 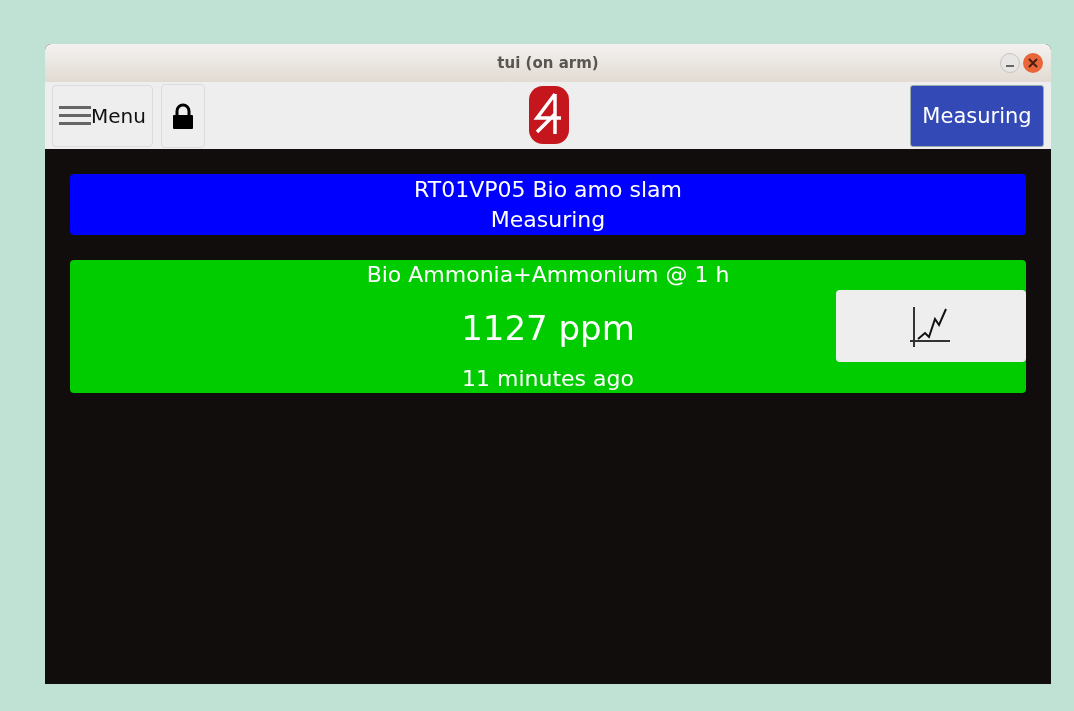 I want to click on status-text: Measuring, so click(x=548, y=219).